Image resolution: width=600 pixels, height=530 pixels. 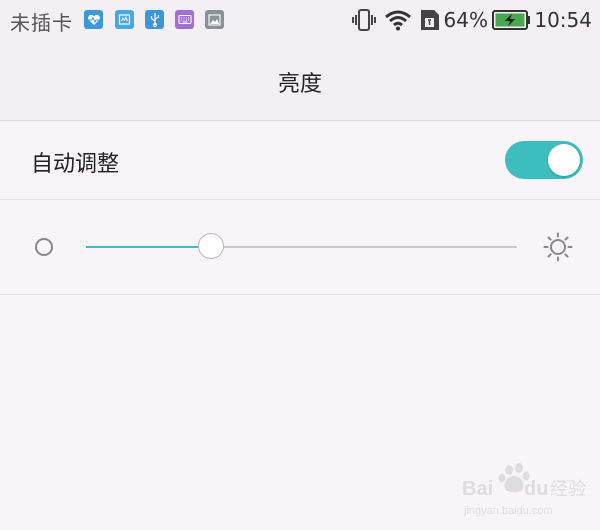 I want to click on brightness-slider-thumb, so click(x=210, y=246).